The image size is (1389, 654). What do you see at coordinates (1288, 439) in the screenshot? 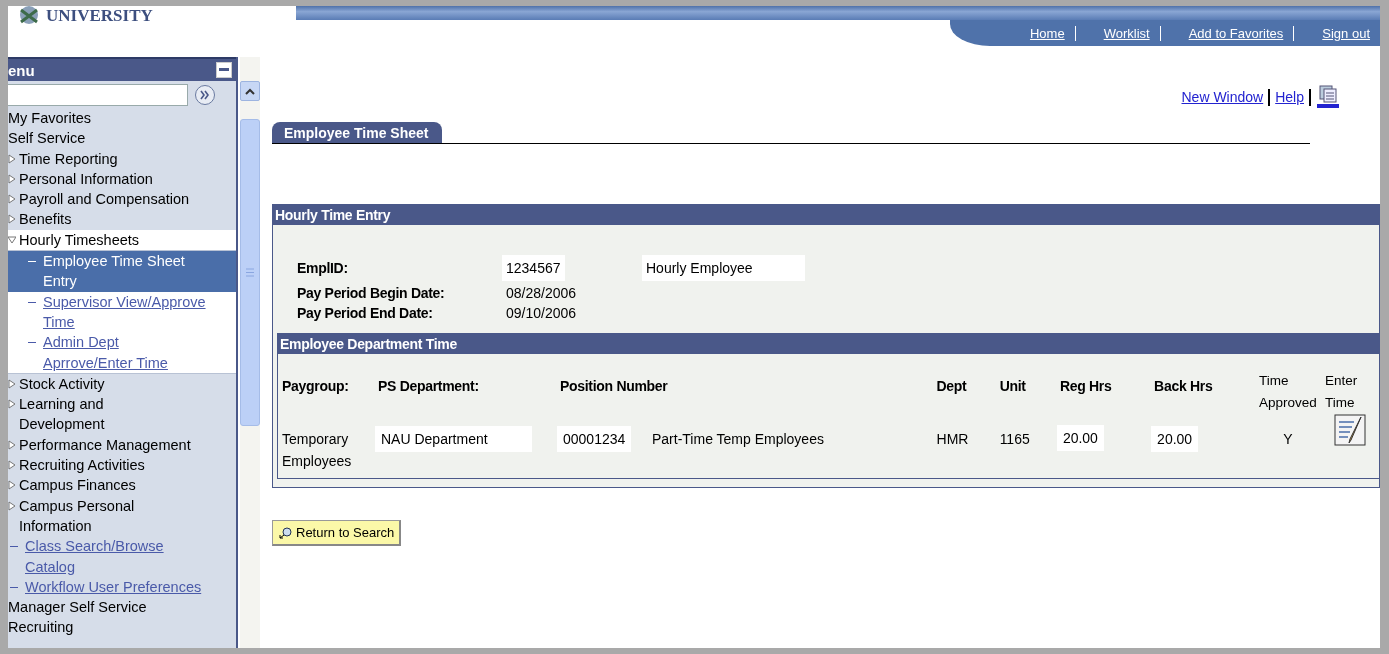
I see `table-cell-text: Y` at bounding box center [1288, 439].